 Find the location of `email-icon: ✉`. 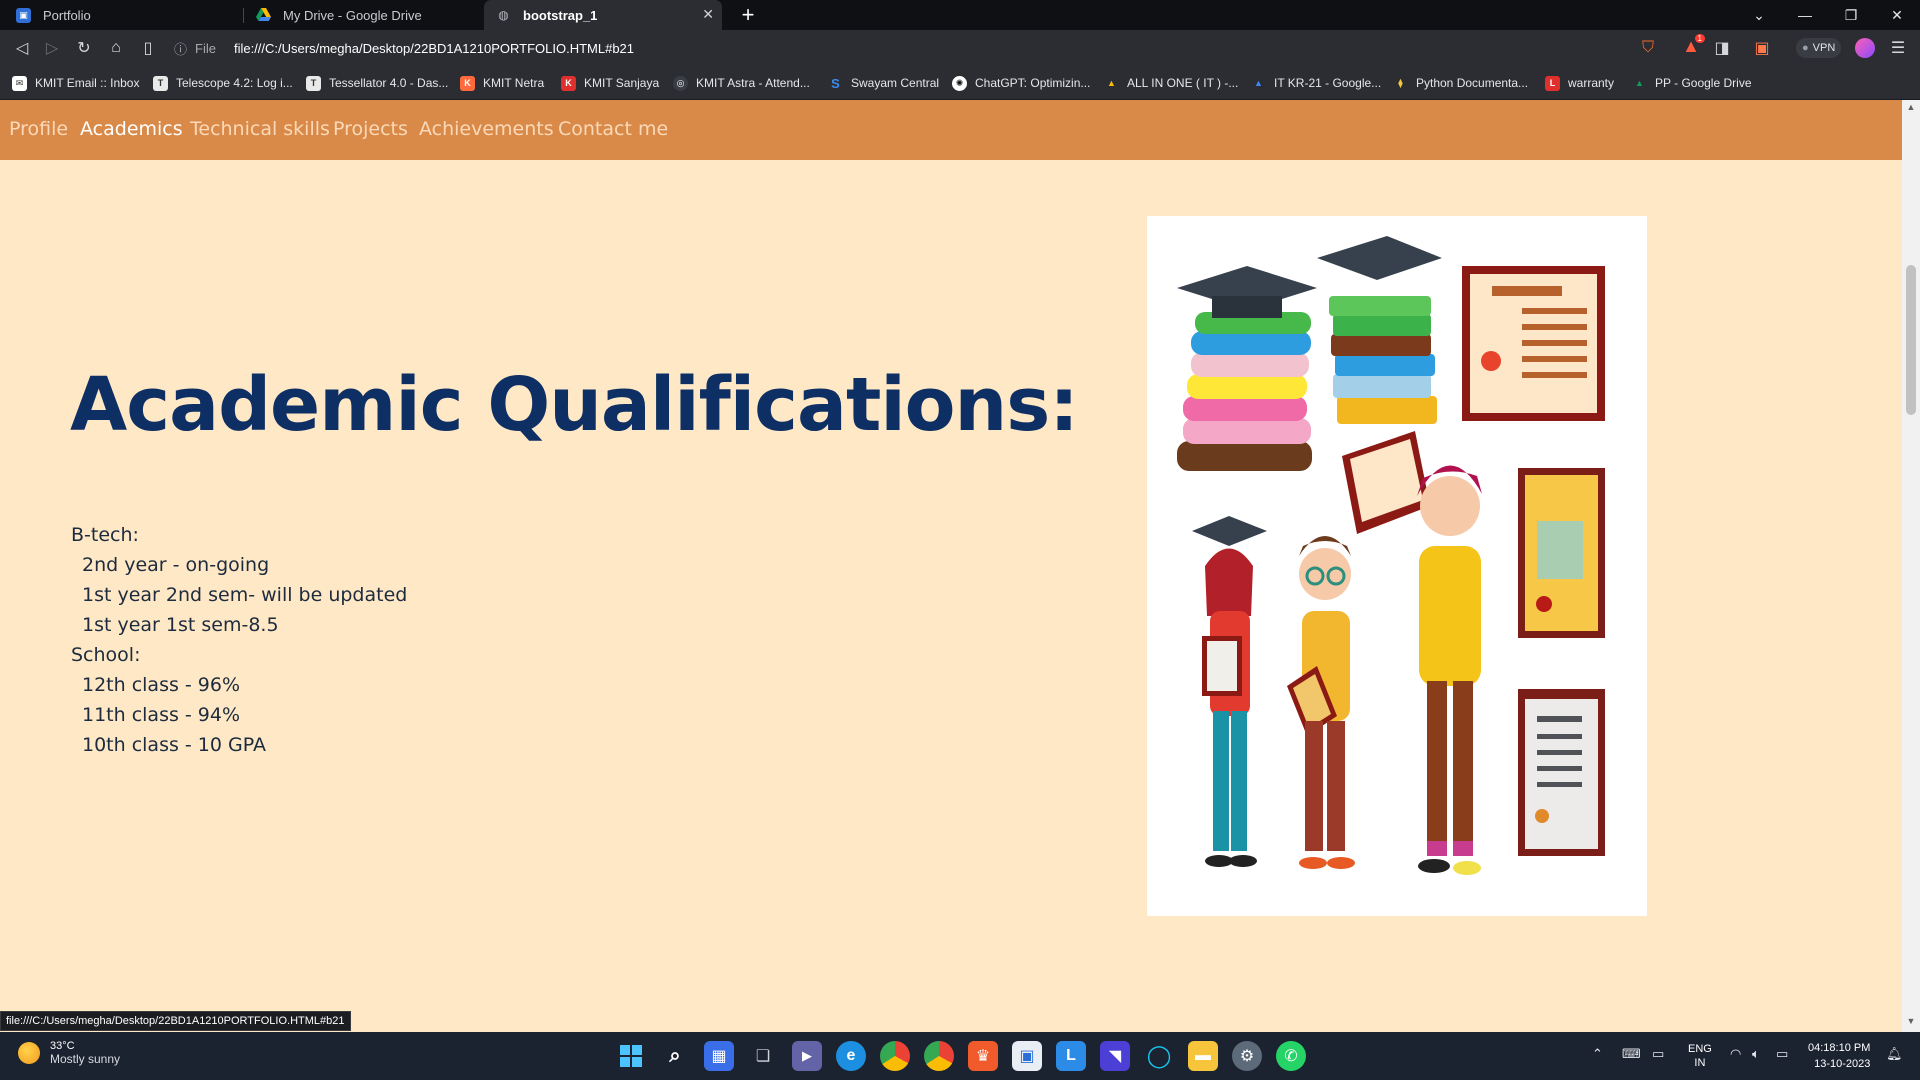

email-icon: ✉ is located at coordinates (19, 83).